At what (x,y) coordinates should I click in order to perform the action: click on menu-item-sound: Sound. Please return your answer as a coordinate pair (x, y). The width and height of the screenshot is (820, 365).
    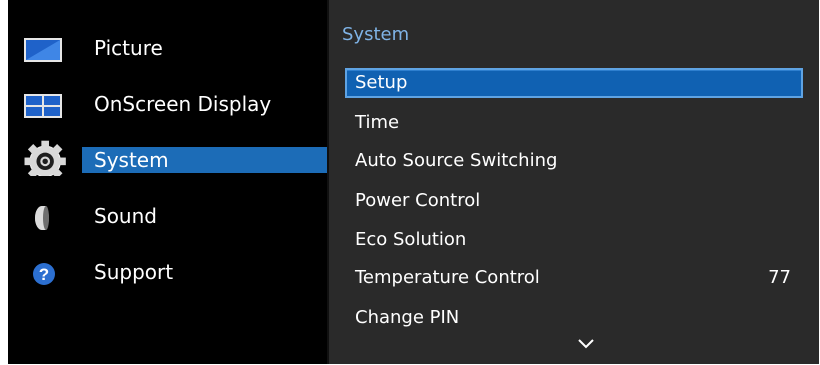
    Looking at the image, I should click on (167, 216).